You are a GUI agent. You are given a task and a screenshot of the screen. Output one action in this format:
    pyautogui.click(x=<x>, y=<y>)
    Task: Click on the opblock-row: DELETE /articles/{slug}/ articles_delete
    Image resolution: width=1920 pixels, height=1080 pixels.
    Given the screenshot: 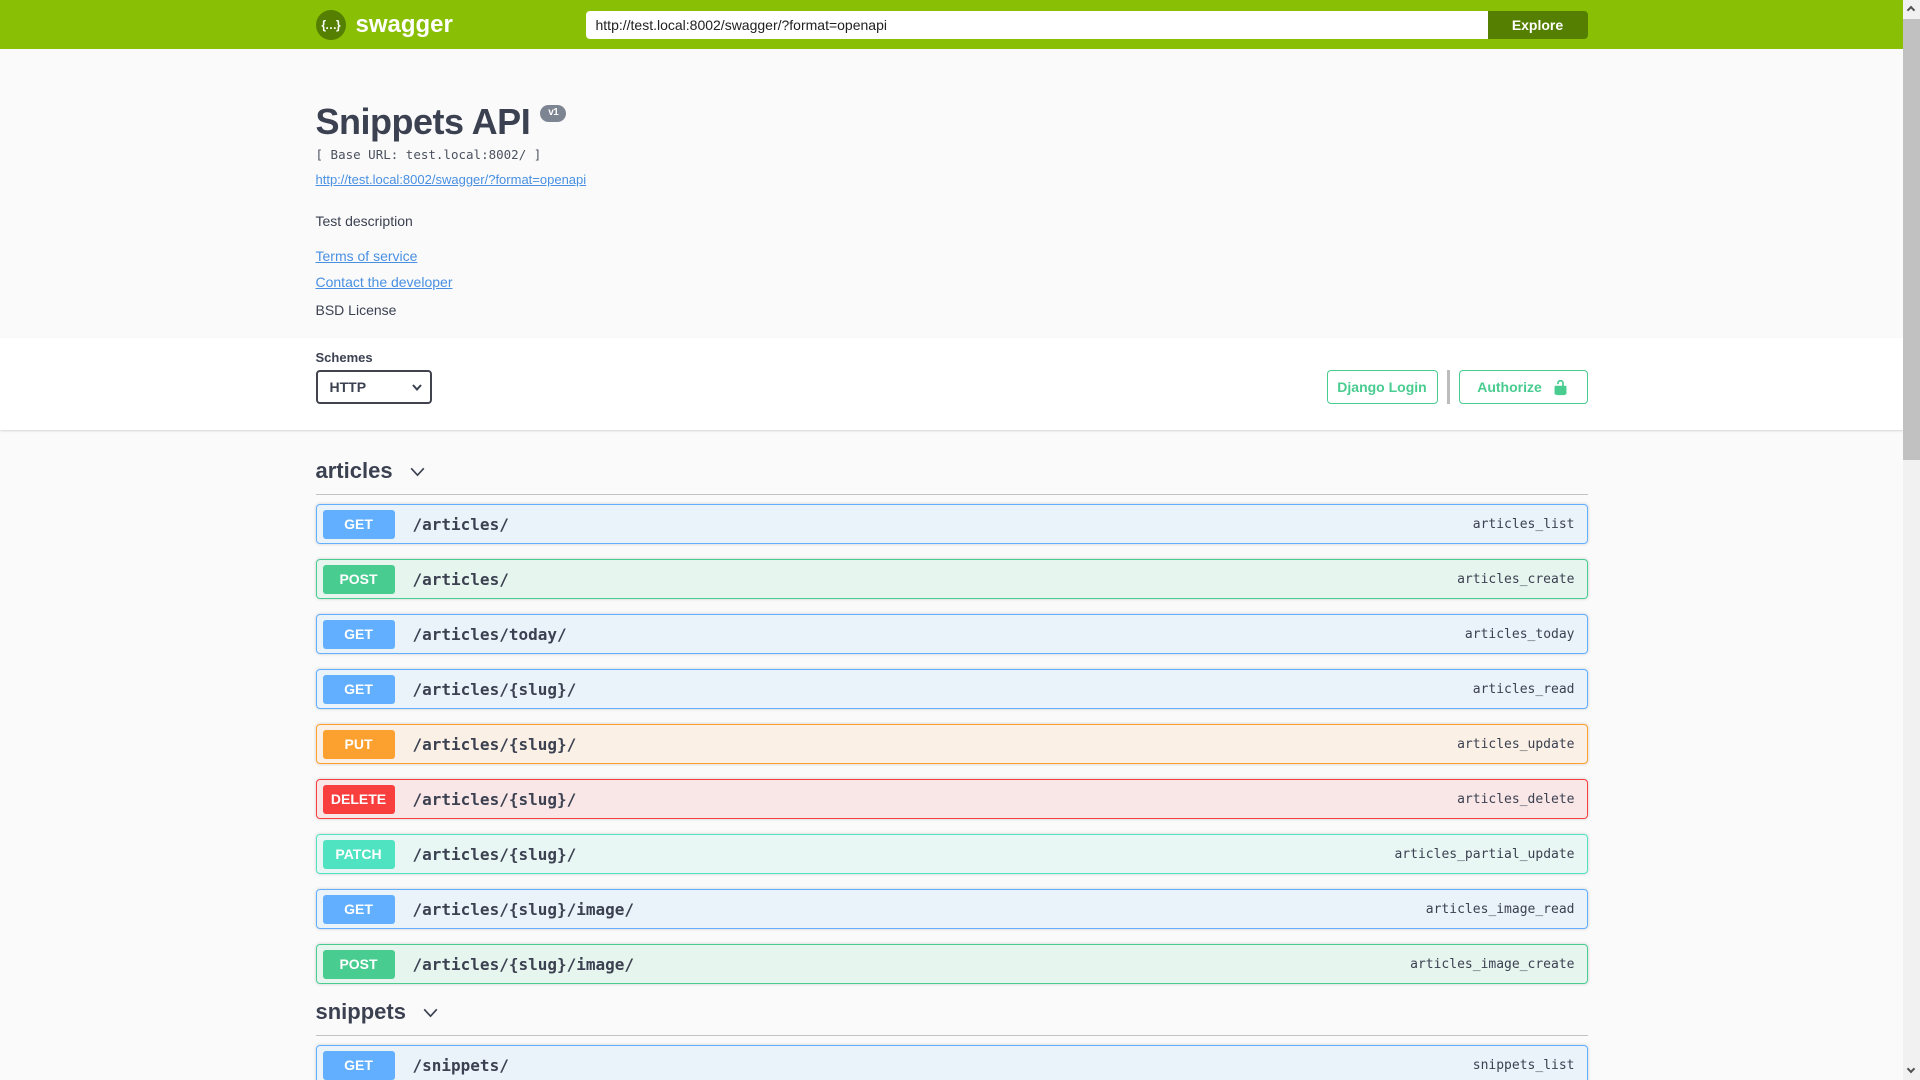 What is the action you would take?
    pyautogui.click(x=951, y=799)
    